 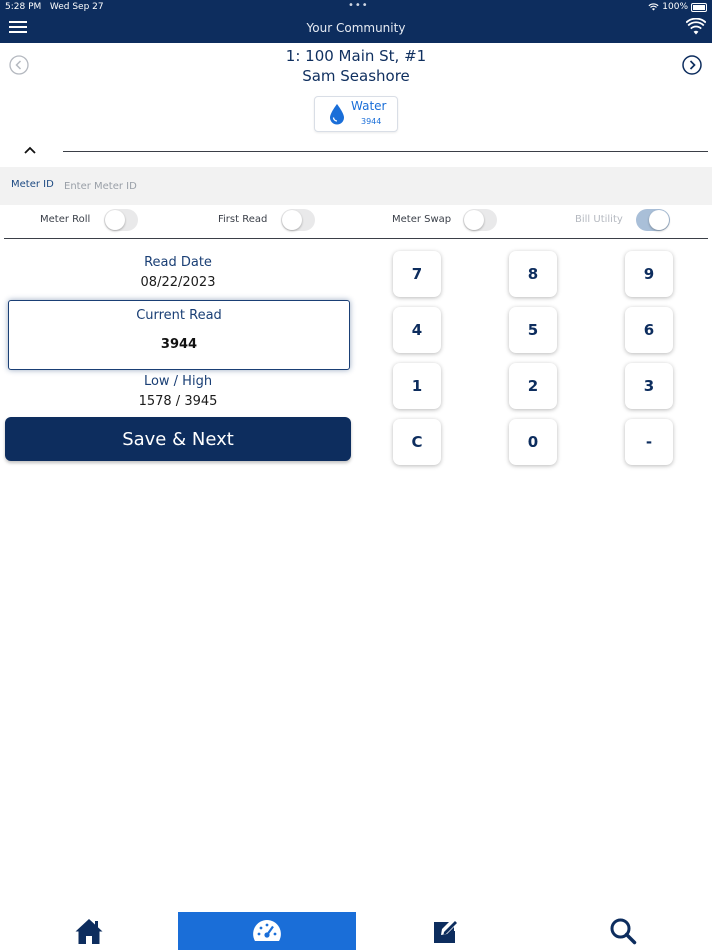 What do you see at coordinates (32, 184) in the screenshot?
I see `meter-id-label: Meter ID` at bounding box center [32, 184].